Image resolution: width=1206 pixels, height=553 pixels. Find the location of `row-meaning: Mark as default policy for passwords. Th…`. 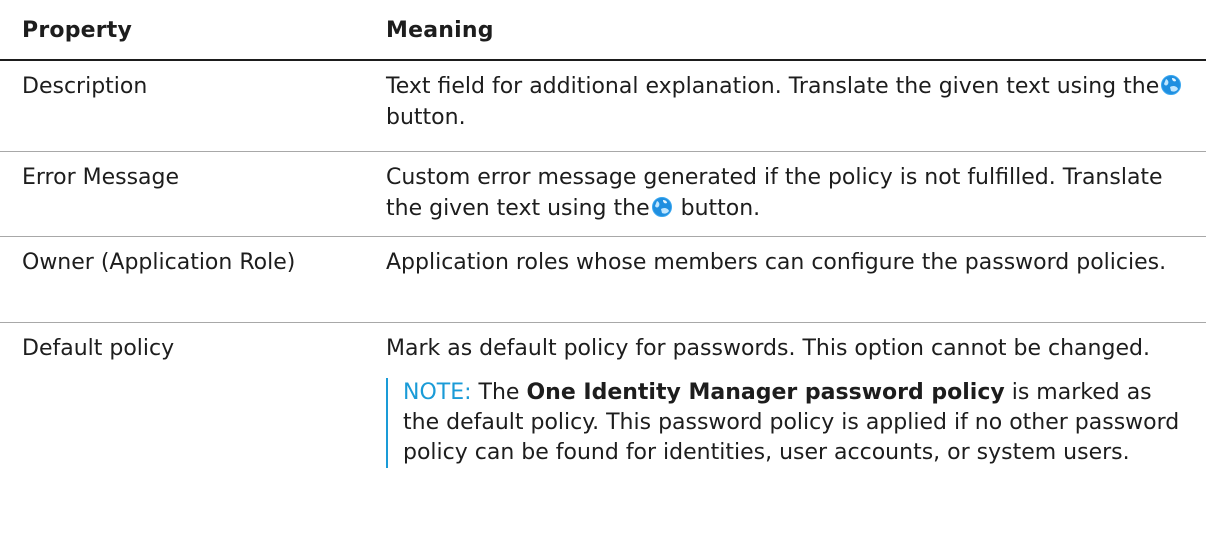

row-meaning: Mark as default policy for passwords. Th… is located at coordinates (768, 348).